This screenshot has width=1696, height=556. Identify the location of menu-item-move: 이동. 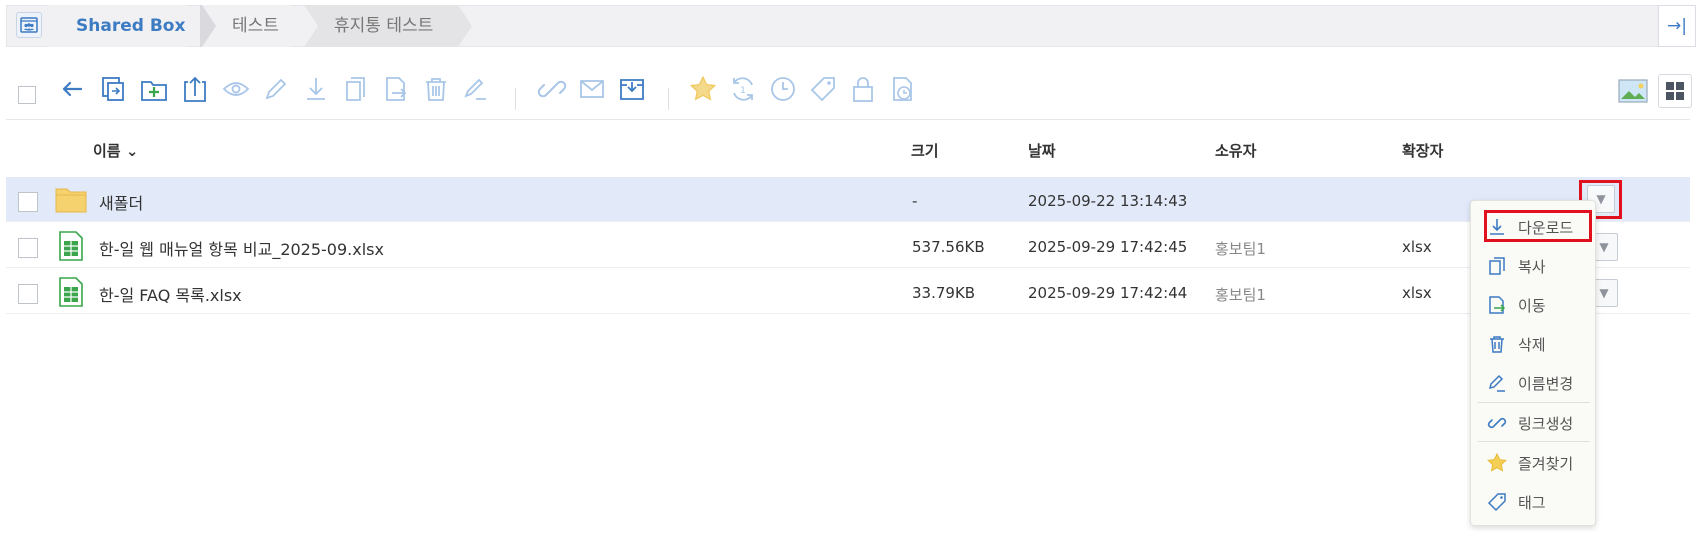
(1538, 305).